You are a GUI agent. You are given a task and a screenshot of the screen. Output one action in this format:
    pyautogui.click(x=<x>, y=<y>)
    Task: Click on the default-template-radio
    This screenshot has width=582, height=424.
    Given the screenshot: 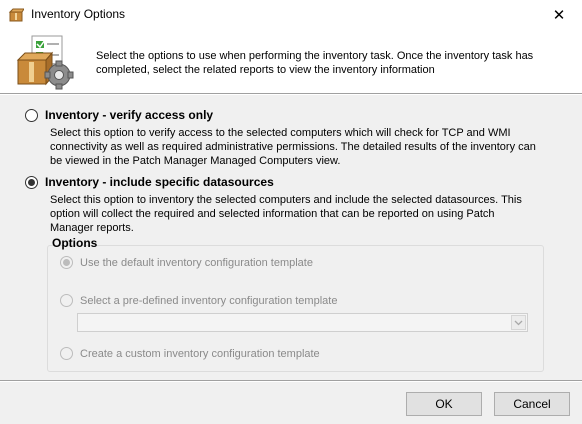 What is the action you would take?
    pyautogui.click(x=66, y=262)
    